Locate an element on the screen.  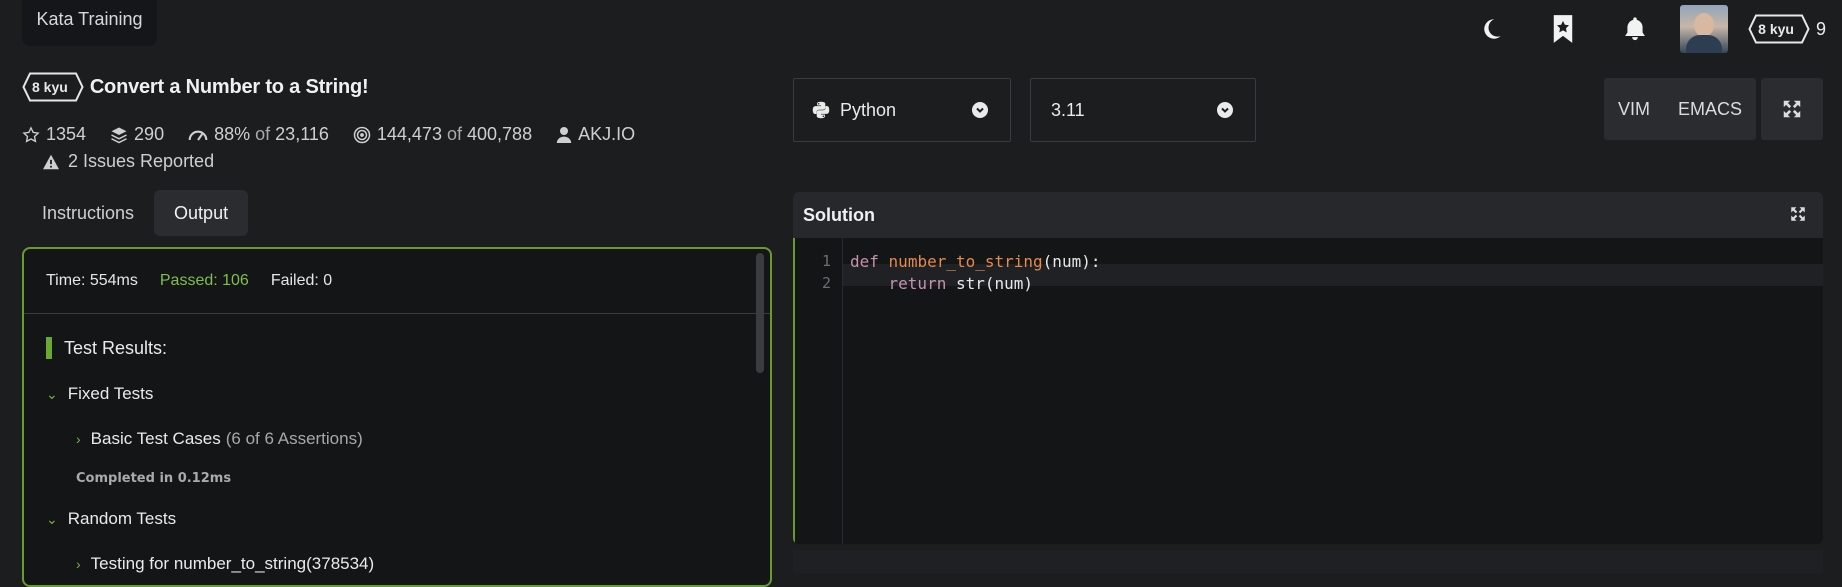
time-label: Time: 554ms is located at coordinates (92, 280).